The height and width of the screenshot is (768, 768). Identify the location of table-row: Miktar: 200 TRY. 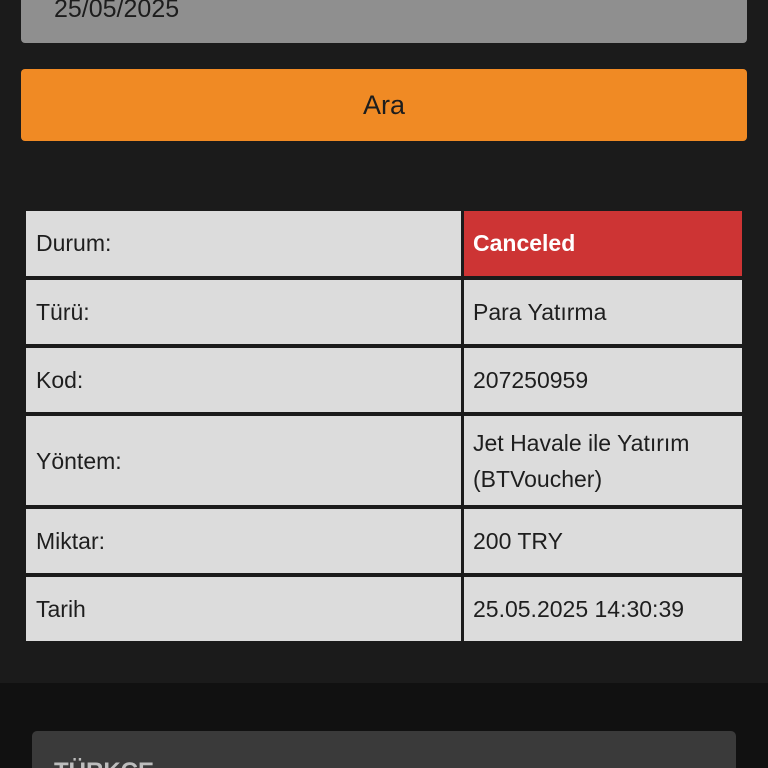
(384, 541).